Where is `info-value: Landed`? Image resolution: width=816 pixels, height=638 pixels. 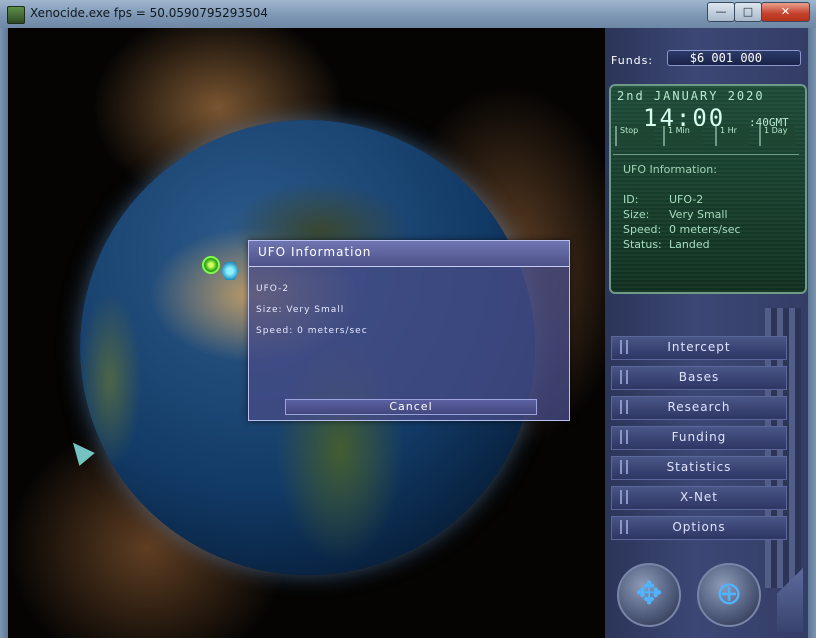
info-value: Landed is located at coordinates (689, 244).